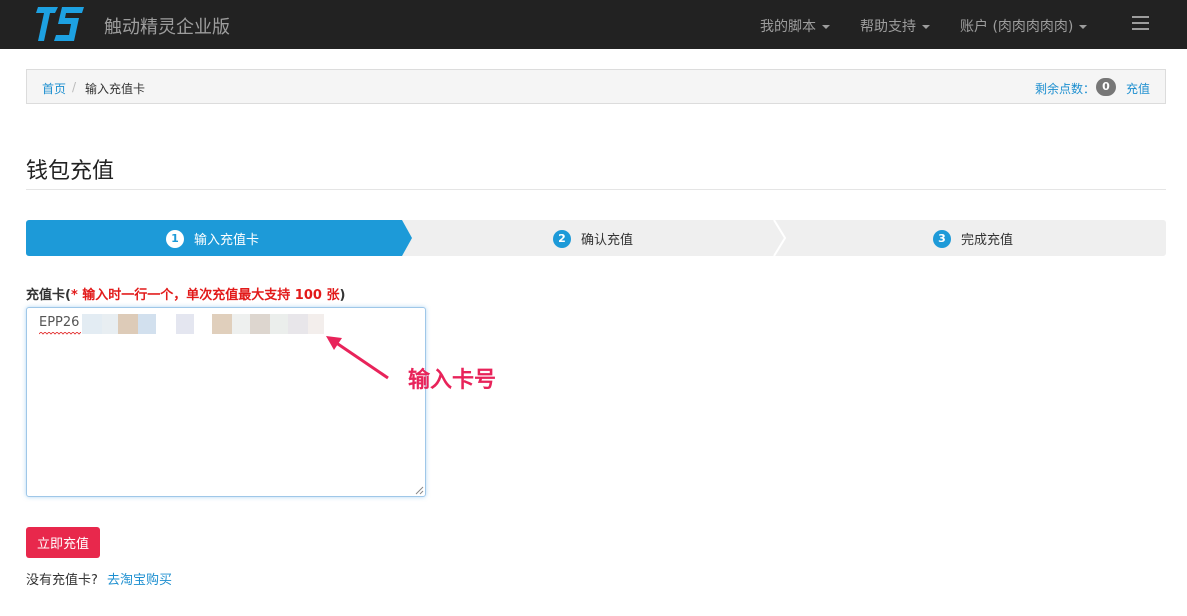 This screenshot has height=616, width=1187. I want to click on card-field-label: 充值卡(* 输入时一行一个，单次充值最大支持 100 张), so click(185, 293).